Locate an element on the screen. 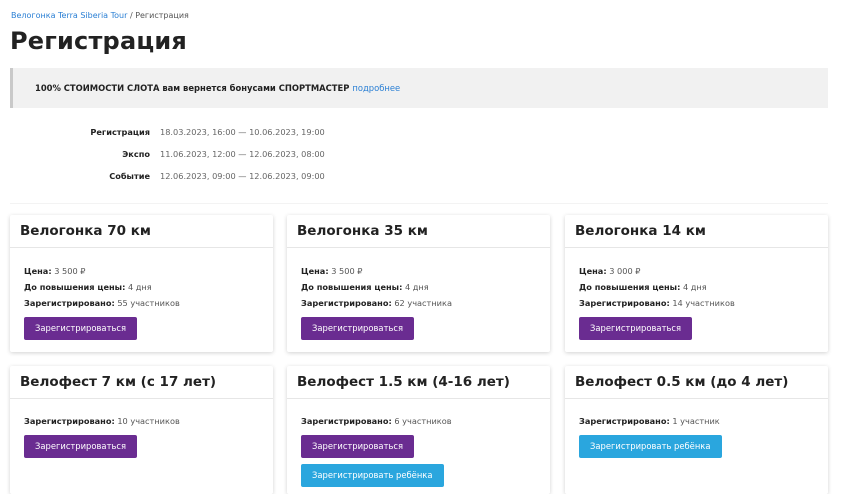 Image resolution: width=847 pixels, height=494 pixels. registered-line: Зарегистрировано: 1 участник is located at coordinates (703, 421).